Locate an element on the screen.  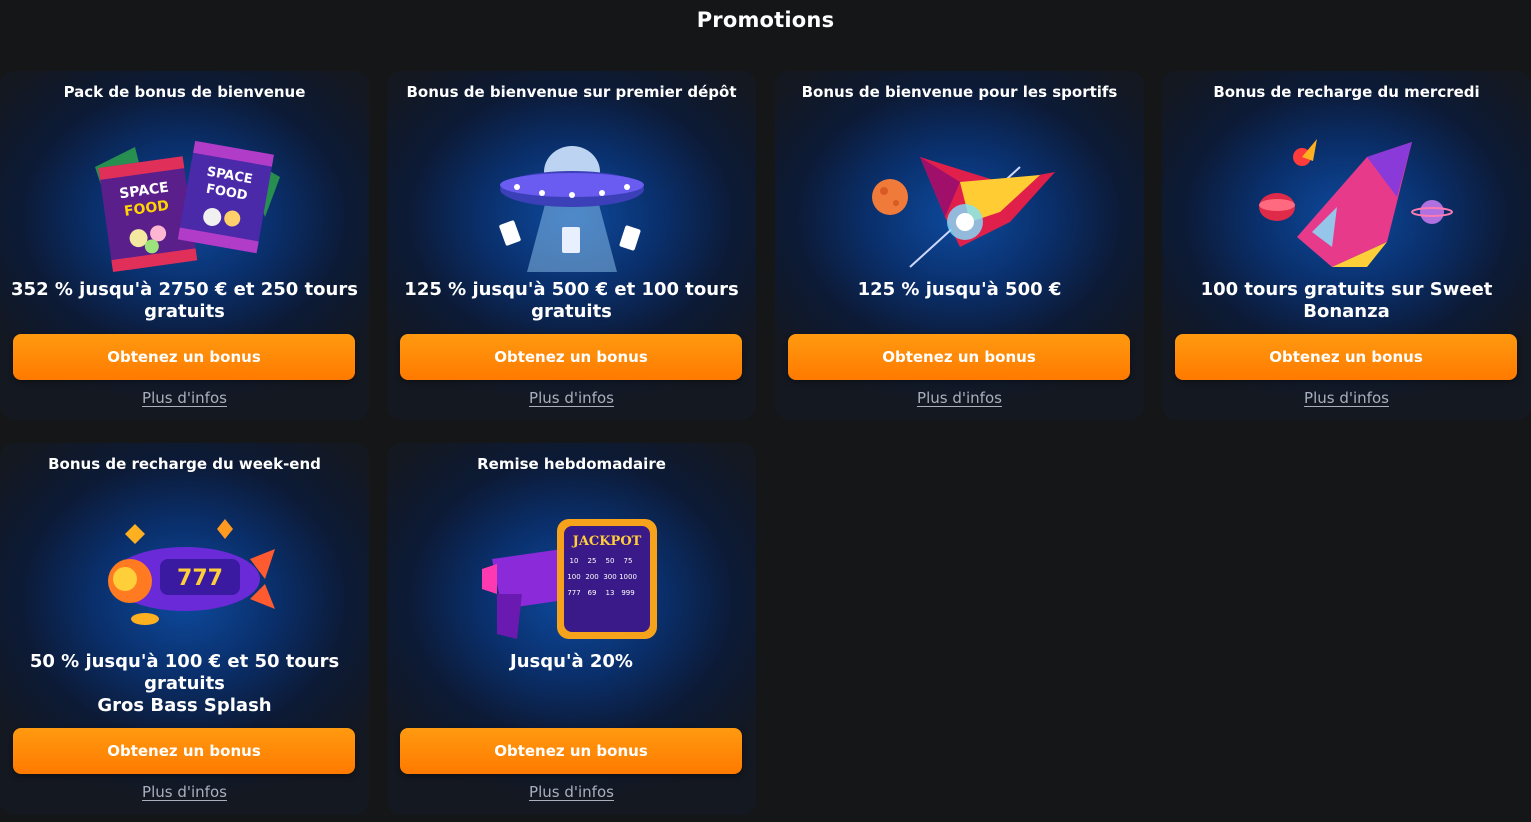
svg-text: 300 is located at coordinates (609, 577).